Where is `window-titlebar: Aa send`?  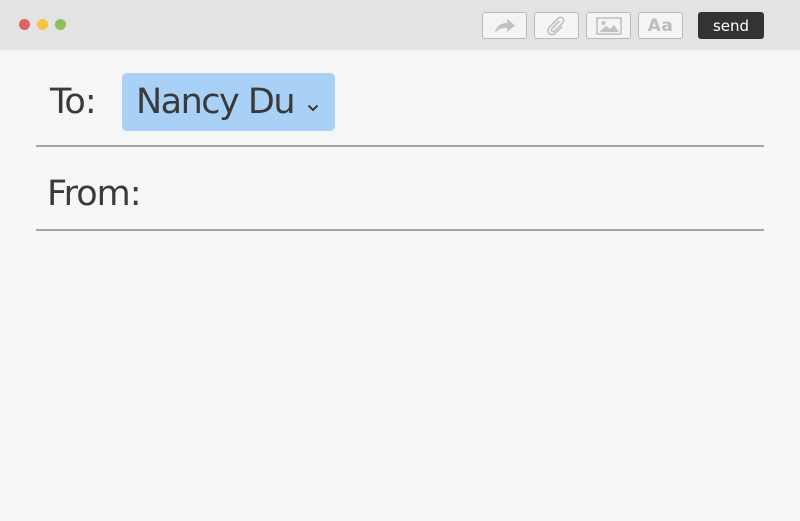 window-titlebar: Aa send is located at coordinates (400, 25).